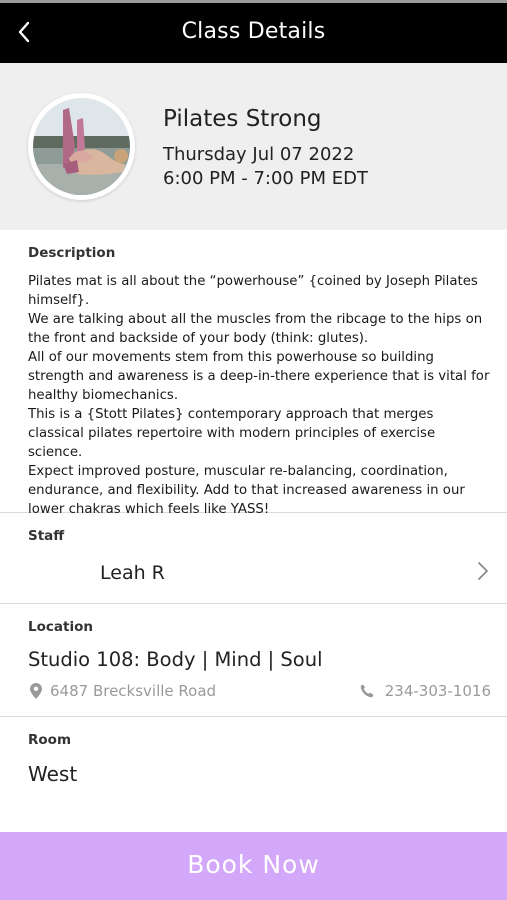 This screenshot has height=900, width=507. I want to click on class-date: Thursday Jul 07 2022, so click(259, 154).